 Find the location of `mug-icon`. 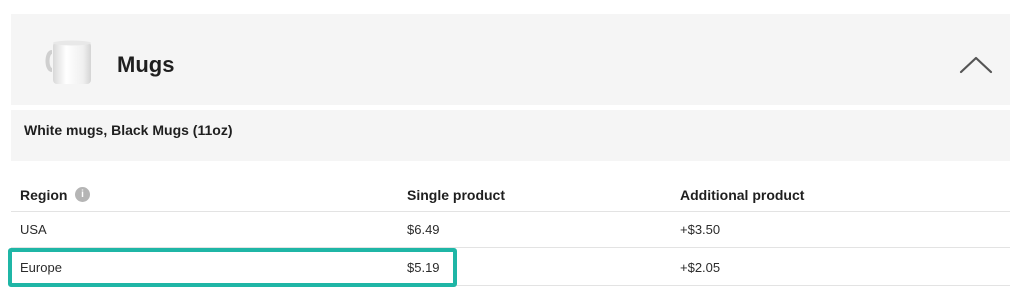

mug-icon is located at coordinates (68, 62).